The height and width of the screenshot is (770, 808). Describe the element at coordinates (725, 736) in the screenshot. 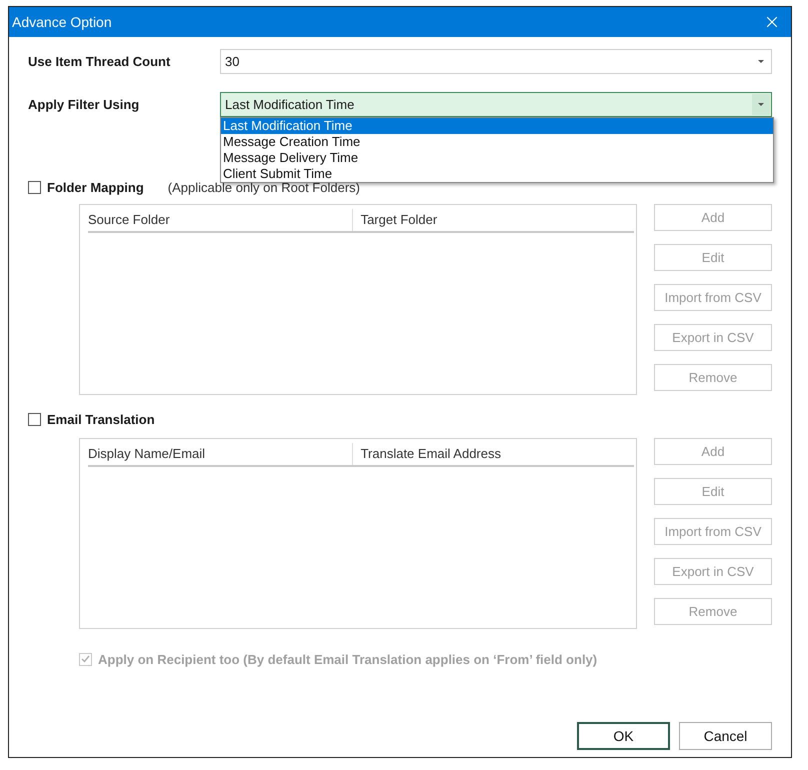

I see `dialog-button: Cancel` at that location.